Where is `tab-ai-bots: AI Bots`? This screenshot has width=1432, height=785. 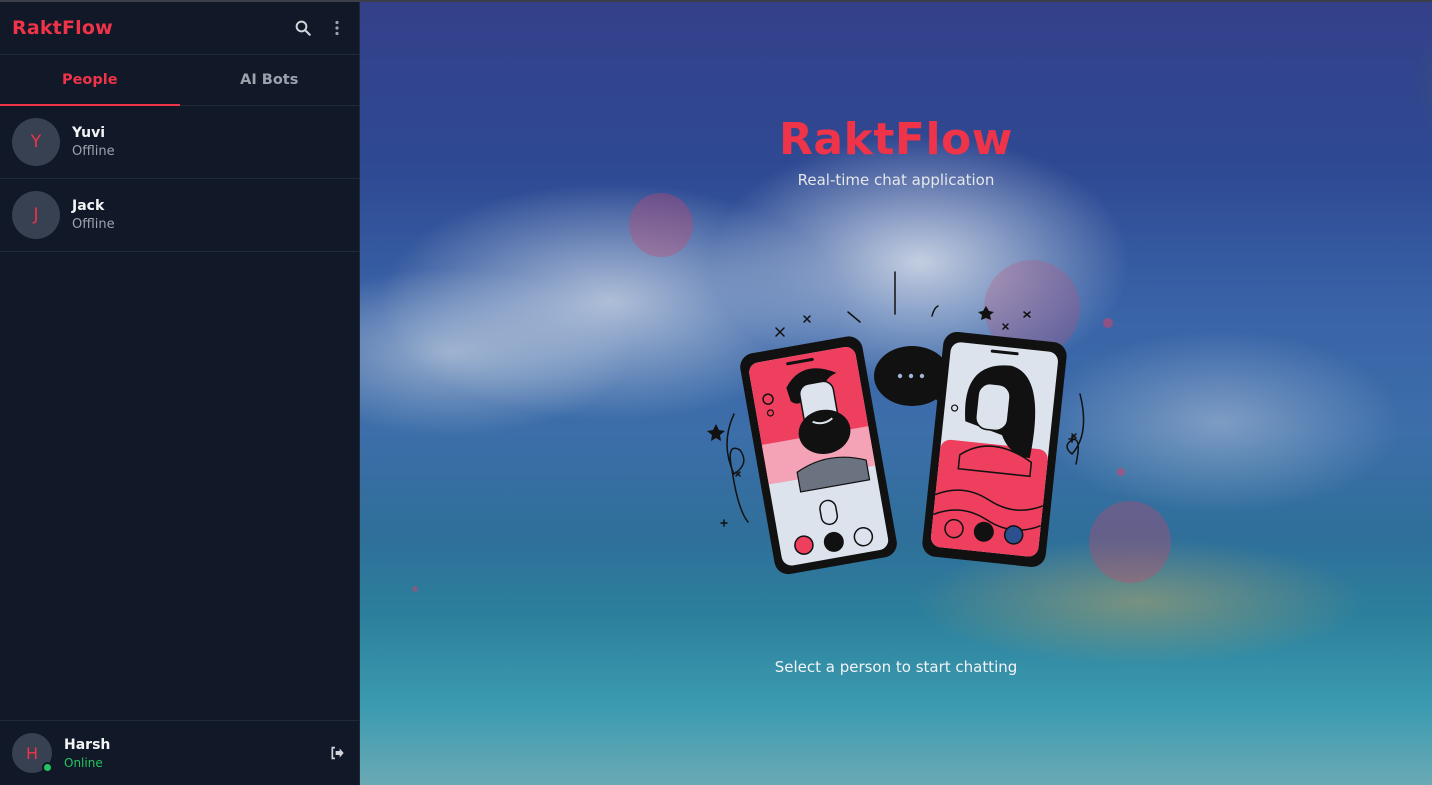 tab-ai-bots: AI Bots is located at coordinates (270, 80).